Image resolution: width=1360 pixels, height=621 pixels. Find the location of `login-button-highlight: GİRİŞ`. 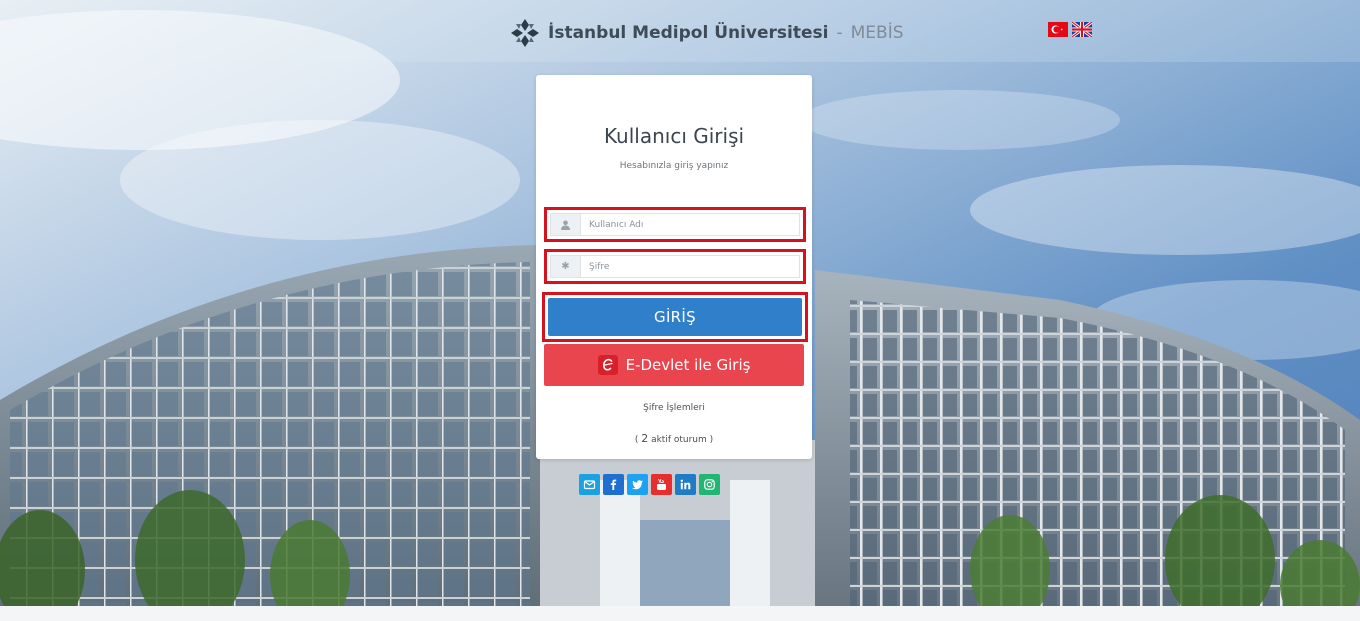

login-button-highlight: GİRİŞ is located at coordinates (675, 317).